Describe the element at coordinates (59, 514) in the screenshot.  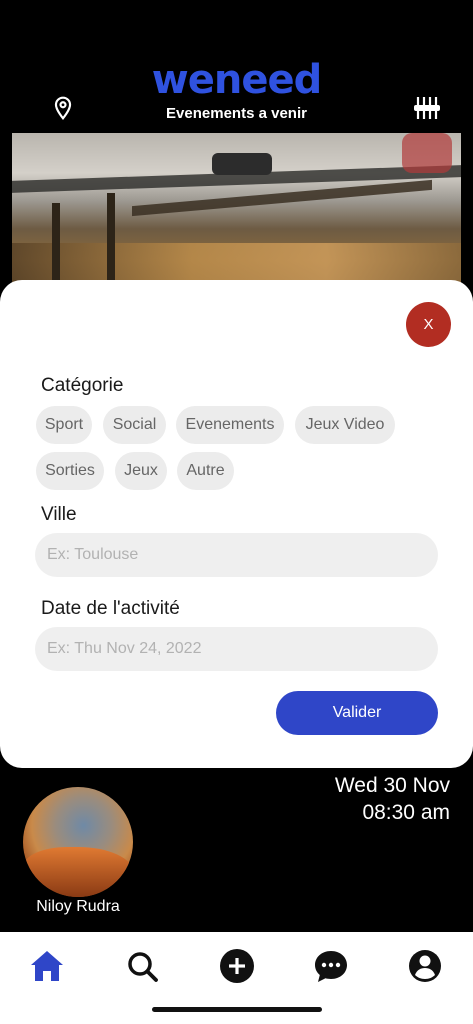
I see `city-label: Ville` at that location.